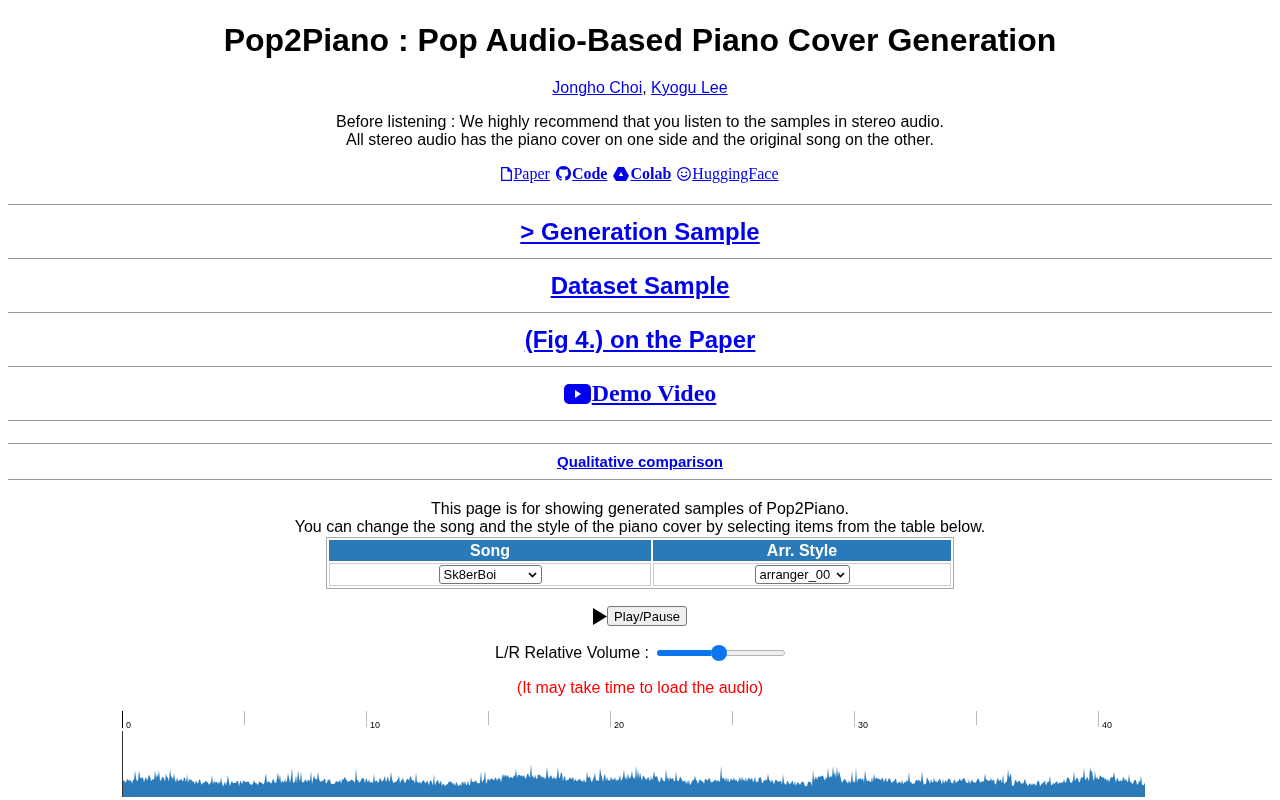 This screenshot has width=1280, height=800. Describe the element at coordinates (128, 725) in the screenshot. I see `time-label: 0` at that location.